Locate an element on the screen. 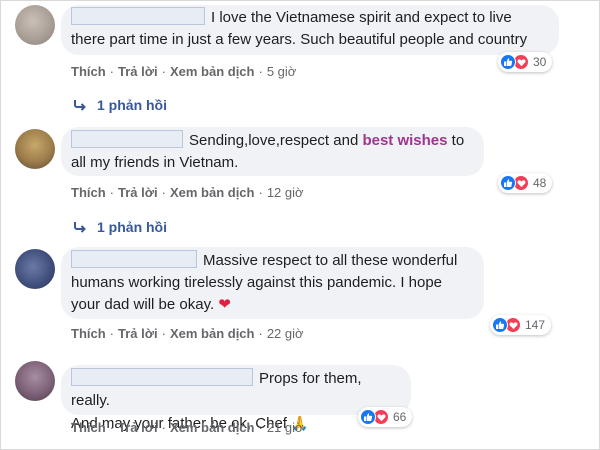  comment-actions: Thích · Trả lời · Xem bản dịch · 21 giờ is located at coordinates (187, 427).